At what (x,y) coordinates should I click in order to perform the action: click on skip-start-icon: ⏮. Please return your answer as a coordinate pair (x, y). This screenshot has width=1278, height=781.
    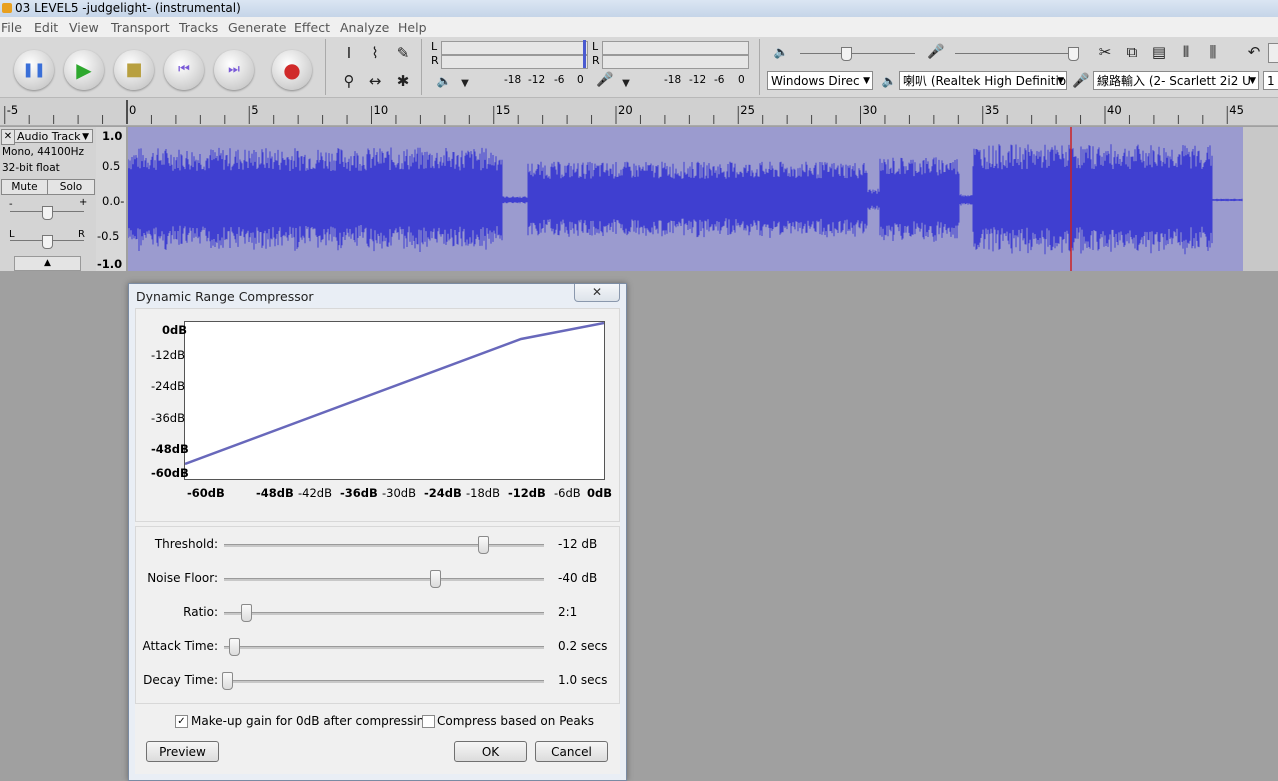
    Looking at the image, I should click on (184, 69).